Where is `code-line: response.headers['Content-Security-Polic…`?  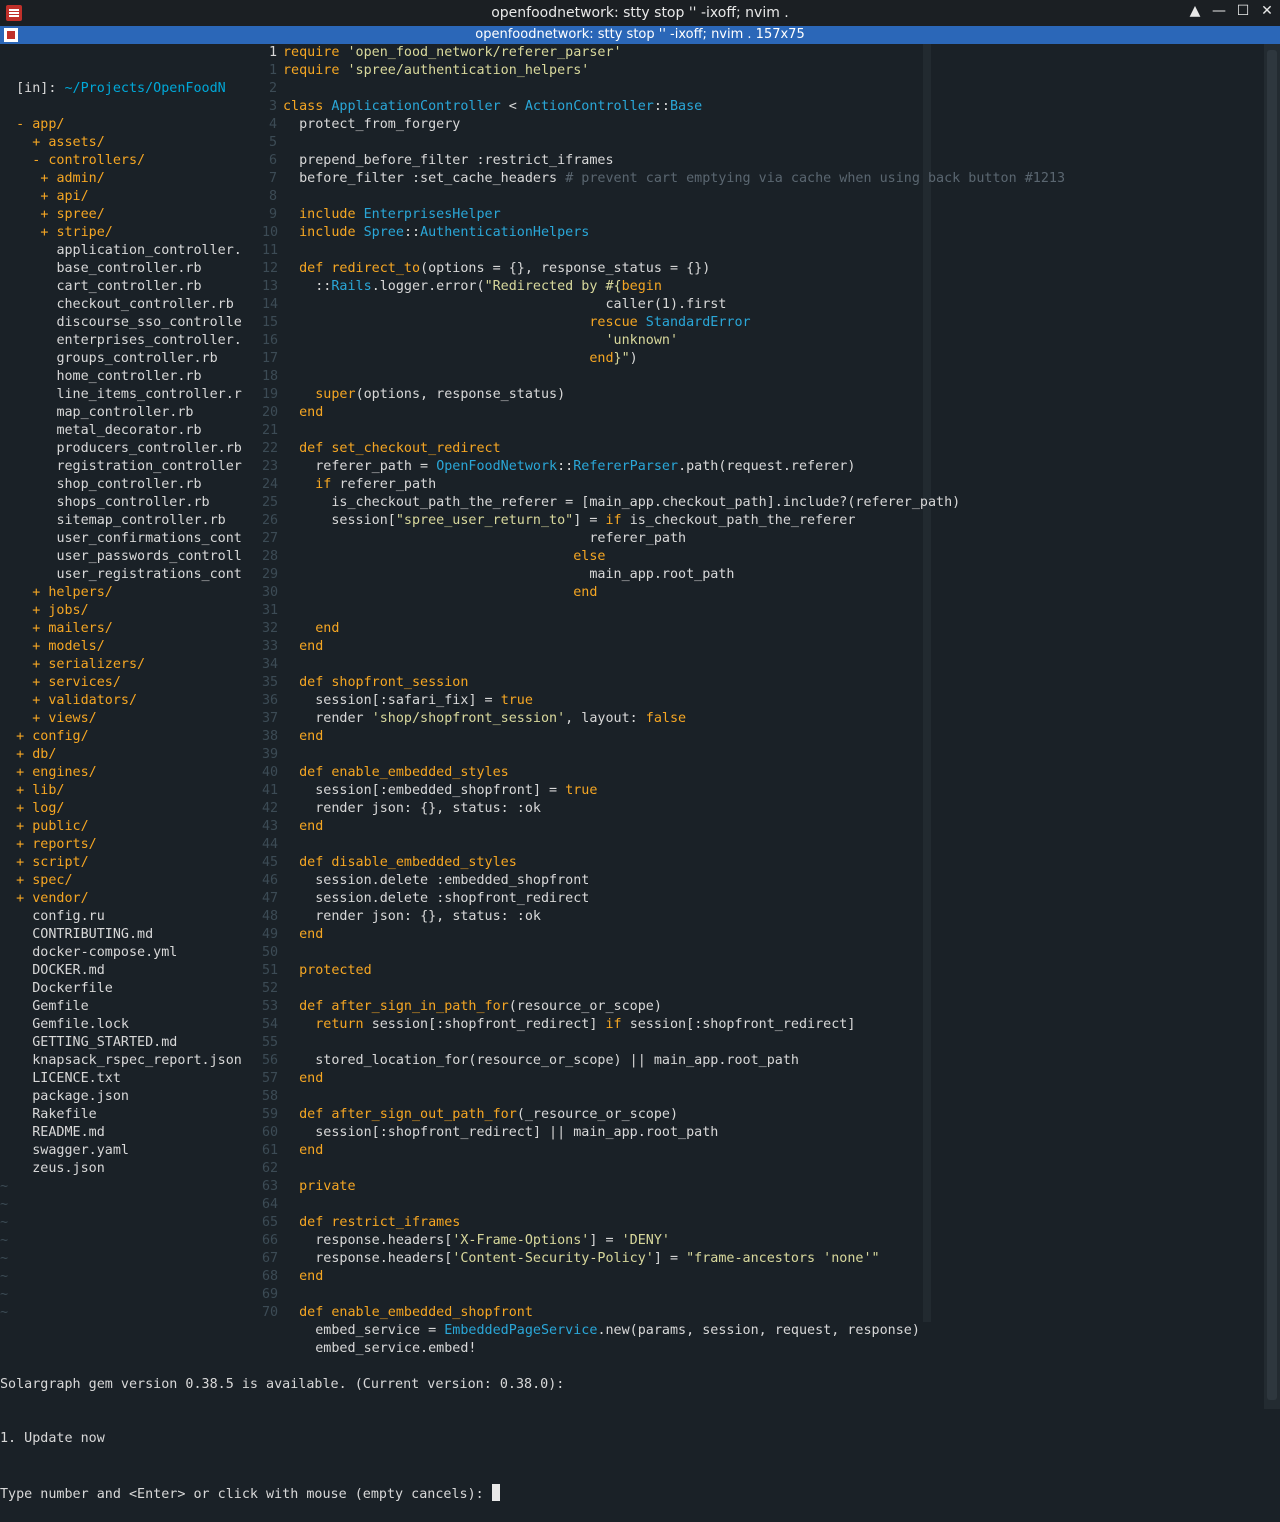 code-line: response.headers['Content-Security-Polic… is located at coordinates (603, 1259).